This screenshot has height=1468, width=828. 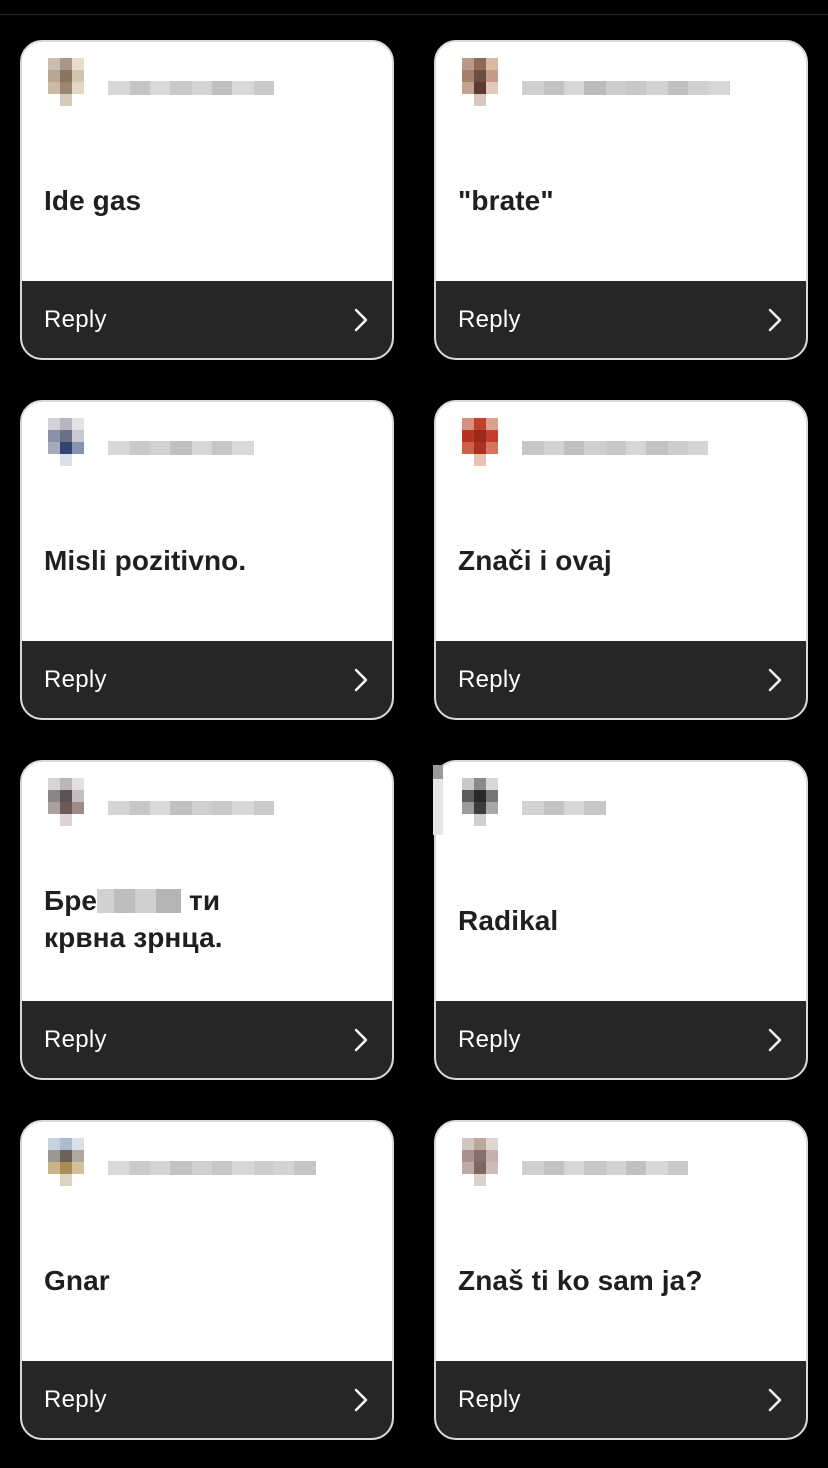 What do you see at coordinates (506, 200) in the screenshot?
I see `message-text: "brate"` at bounding box center [506, 200].